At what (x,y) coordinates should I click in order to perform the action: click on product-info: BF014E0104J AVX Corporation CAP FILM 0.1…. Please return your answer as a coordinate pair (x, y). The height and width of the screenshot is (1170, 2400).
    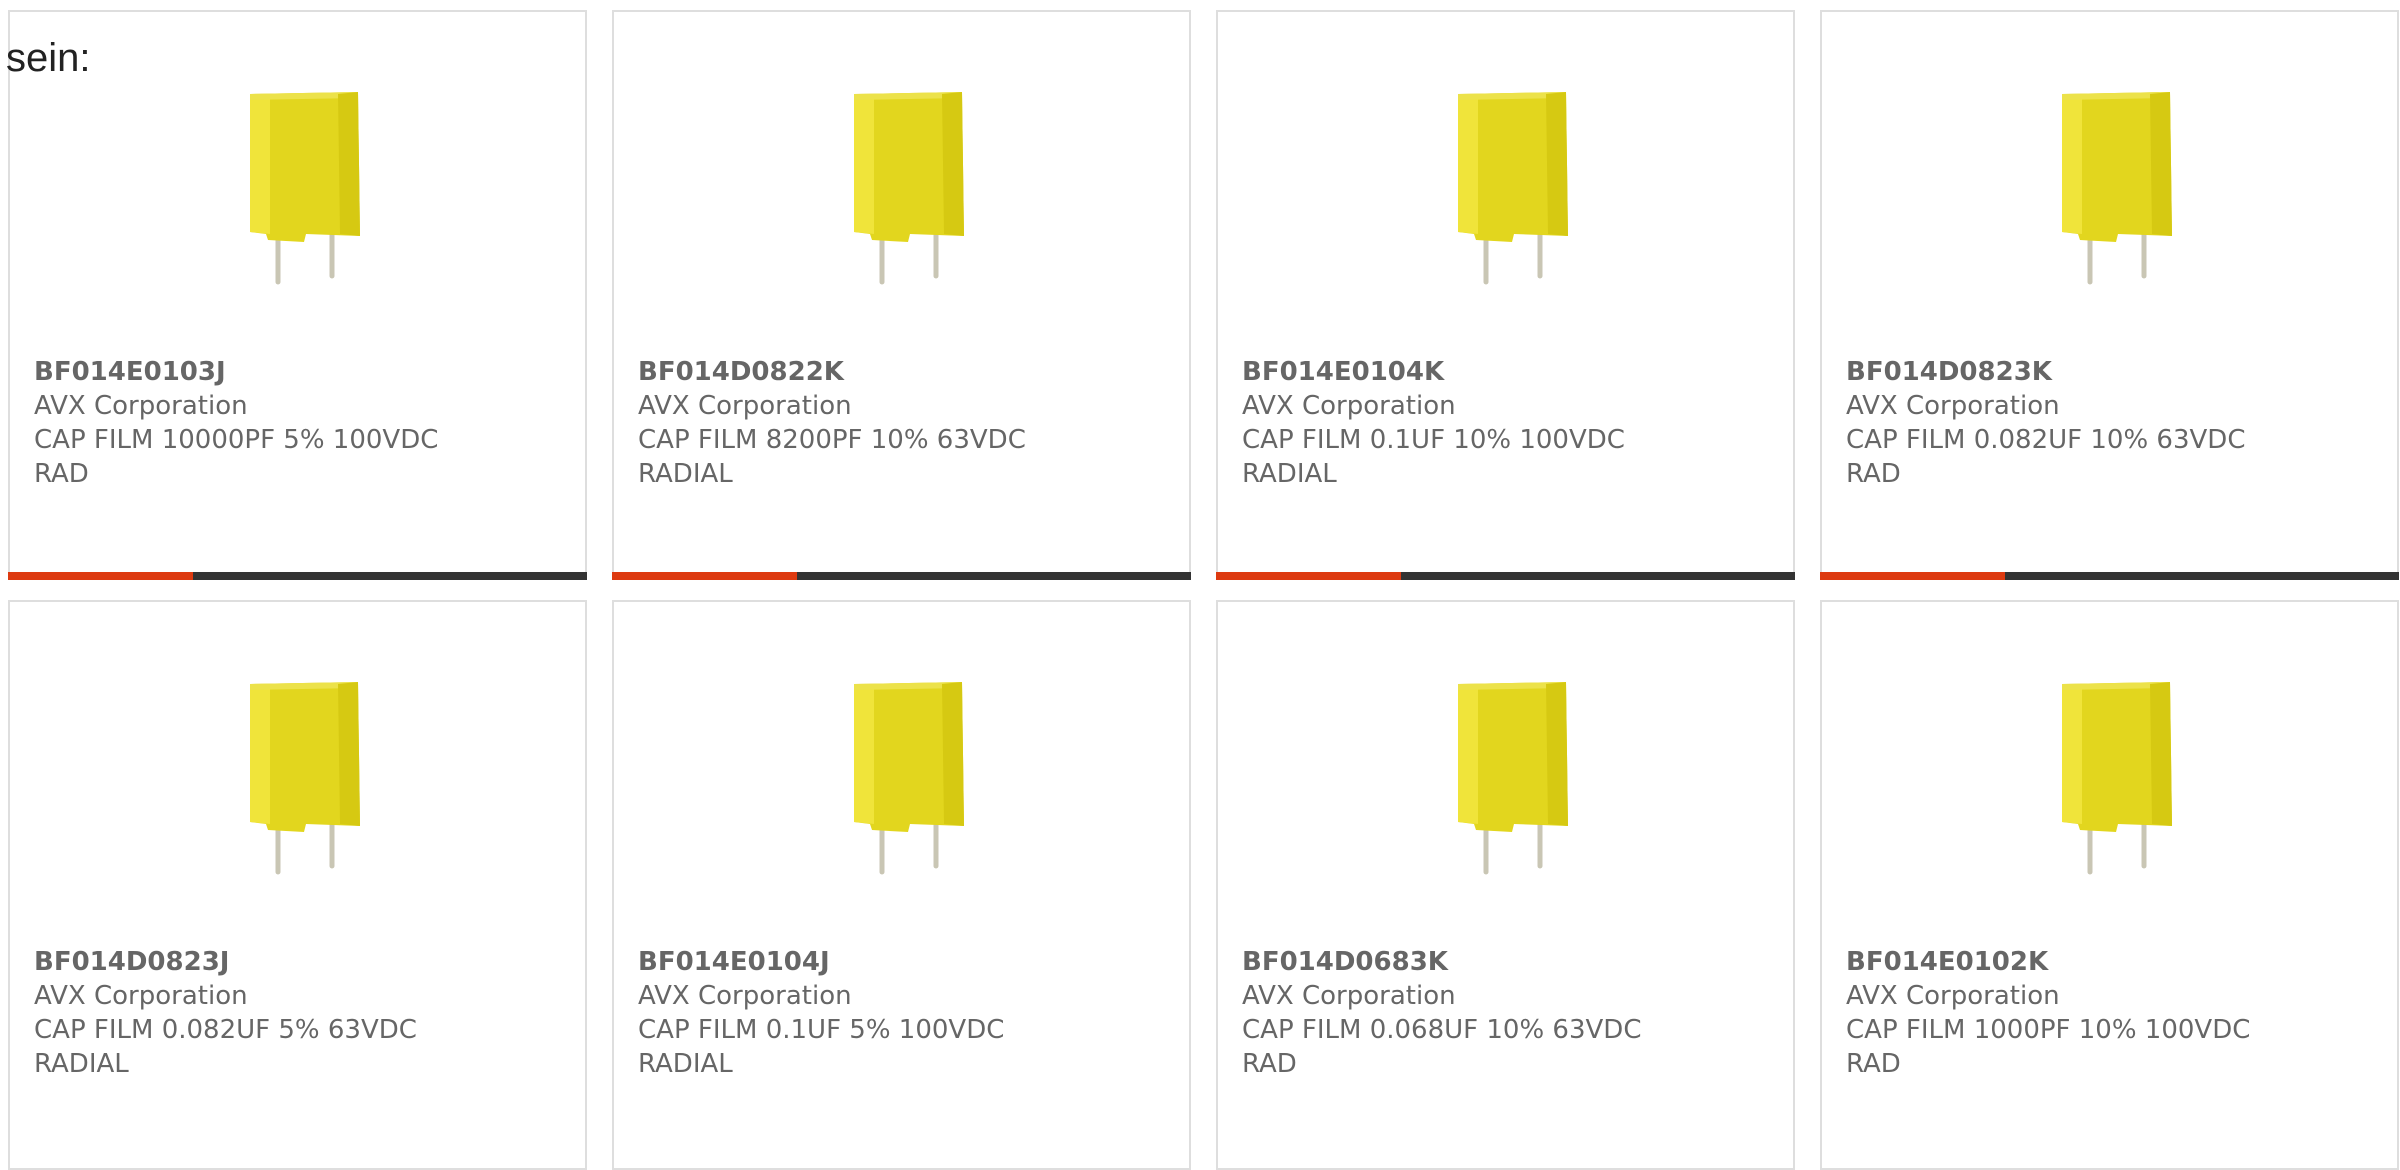
    Looking at the image, I should click on (903, 1013).